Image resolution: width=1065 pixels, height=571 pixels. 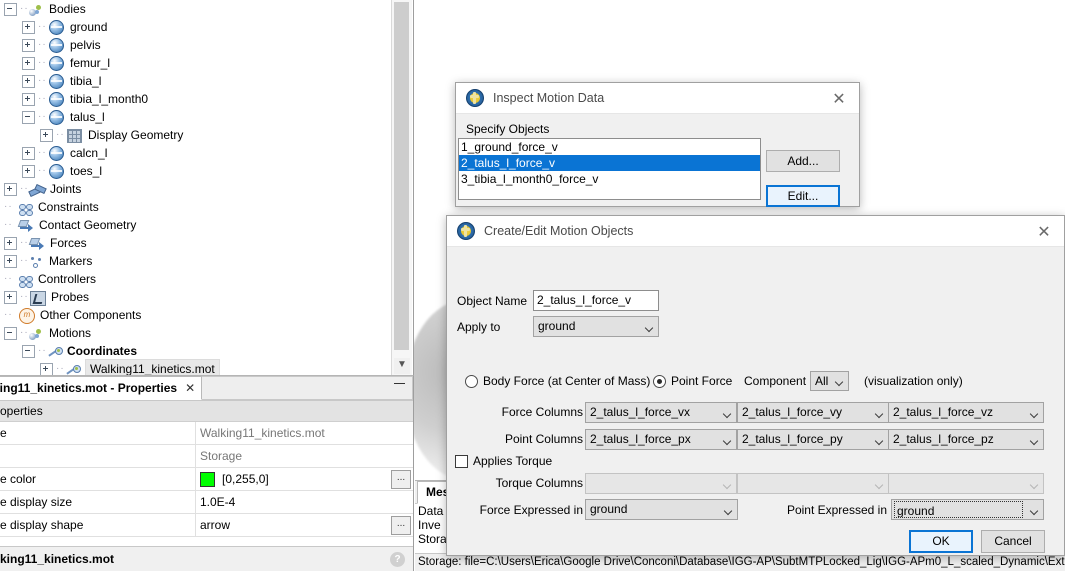 What do you see at coordinates (195, 279) in the screenshot?
I see `tree-item-controllers: ·· Controllers` at bounding box center [195, 279].